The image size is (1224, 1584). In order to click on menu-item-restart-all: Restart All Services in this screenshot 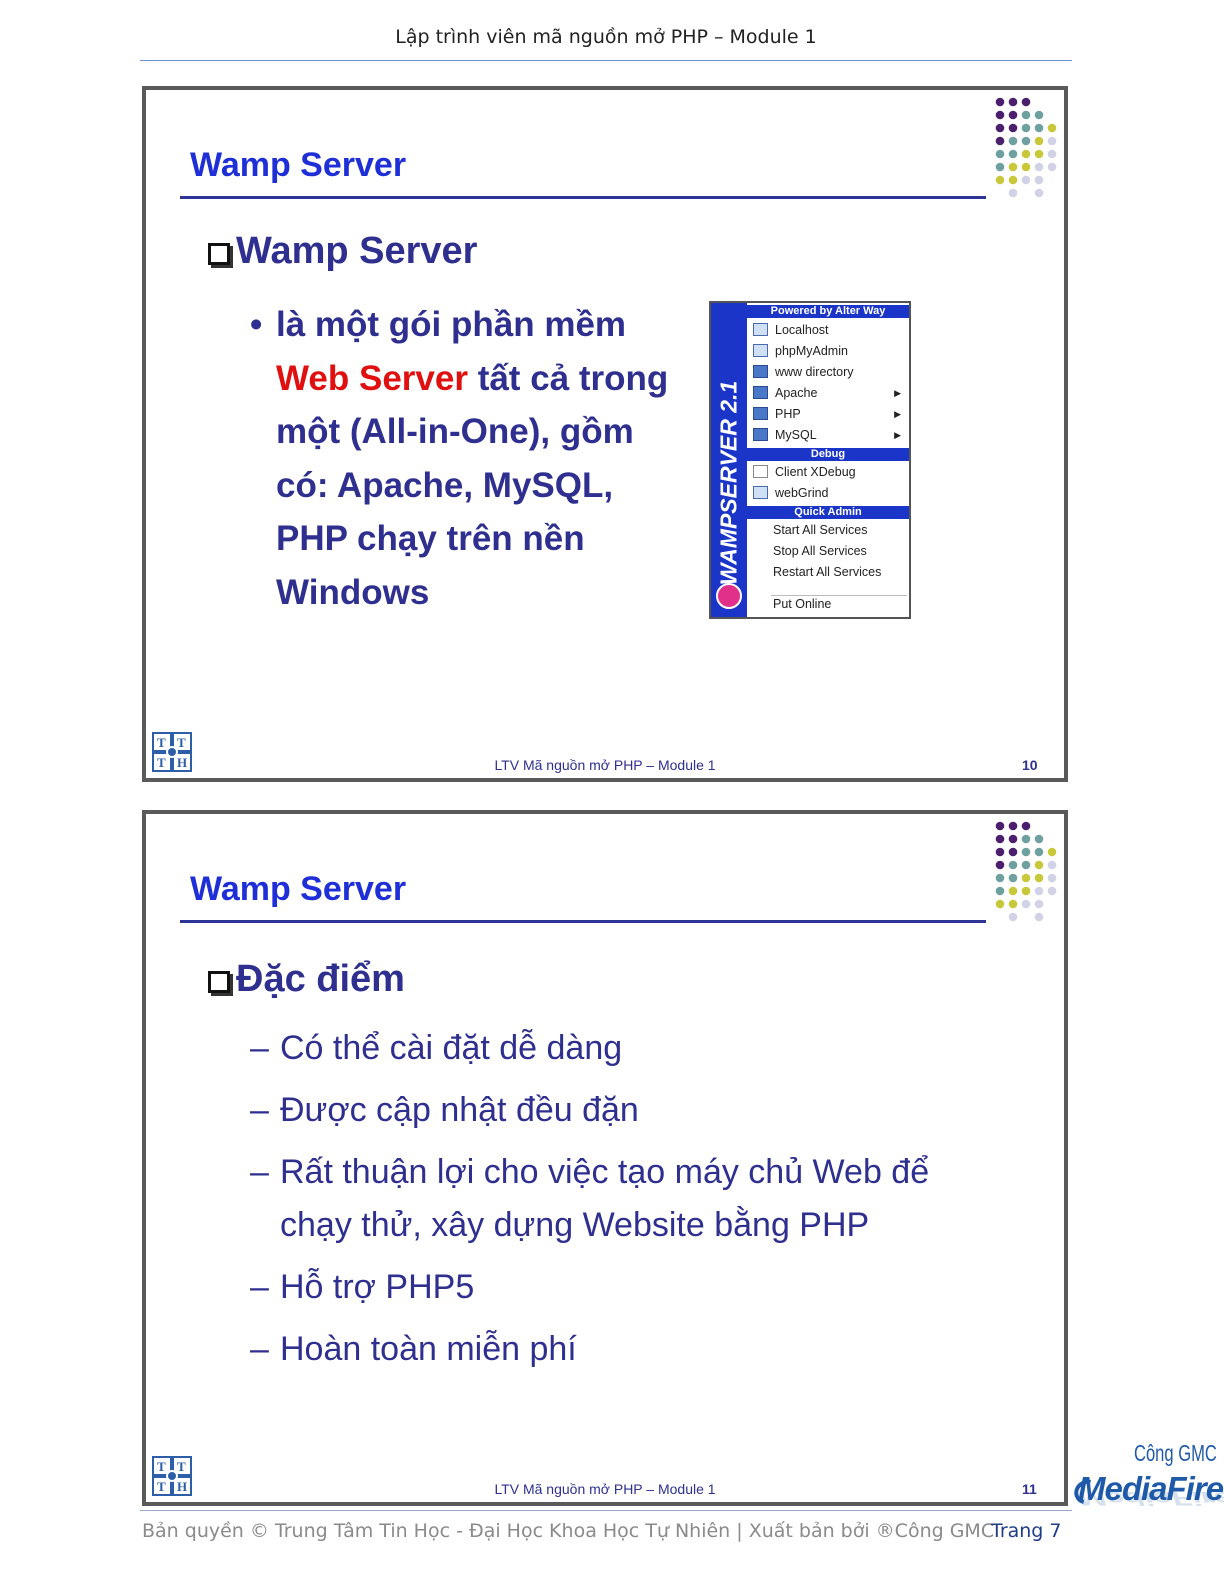, I will do `click(840, 572)`.